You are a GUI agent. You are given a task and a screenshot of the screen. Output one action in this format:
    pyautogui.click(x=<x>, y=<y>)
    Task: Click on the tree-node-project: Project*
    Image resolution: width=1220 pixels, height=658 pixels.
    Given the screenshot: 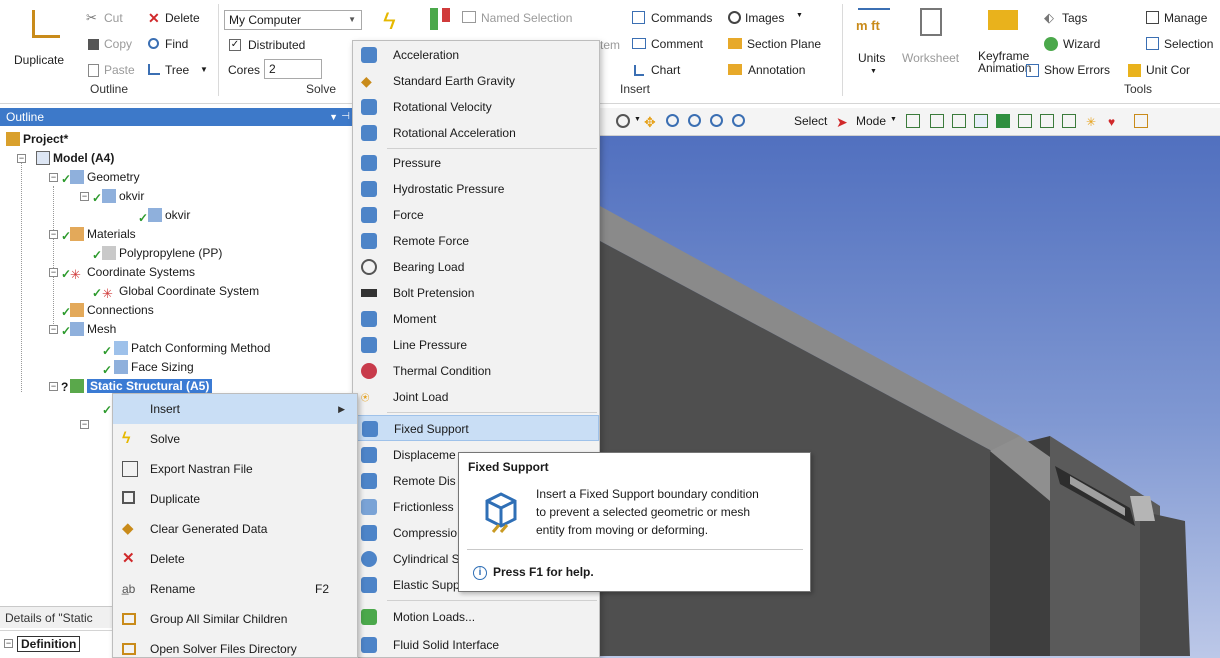 What is the action you would take?
    pyautogui.click(x=37, y=139)
    